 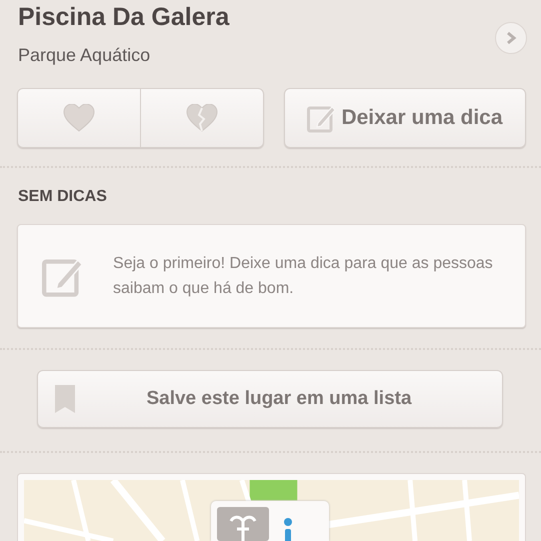 What do you see at coordinates (405, 118) in the screenshot?
I see `leave-tip-button: Deixar uma dica` at bounding box center [405, 118].